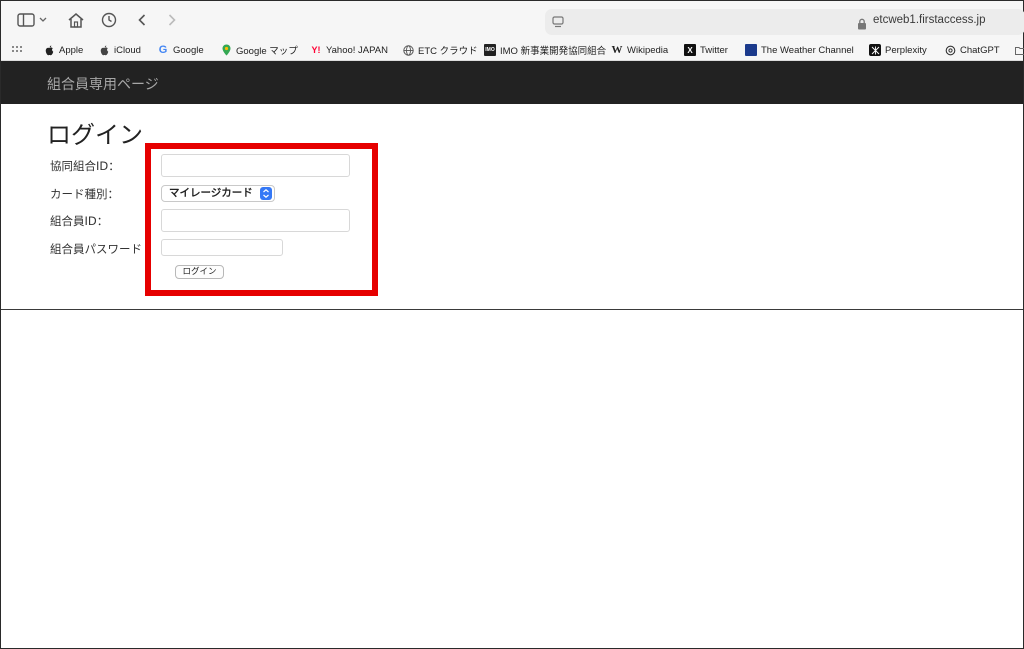 The width and height of the screenshot is (1024, 649). What do you see at coordinates (545, 50) in the screenshot?
I see `bookmark-imo: IMO IMO 新事業開発協同組合` at bounding box center [545, 50].